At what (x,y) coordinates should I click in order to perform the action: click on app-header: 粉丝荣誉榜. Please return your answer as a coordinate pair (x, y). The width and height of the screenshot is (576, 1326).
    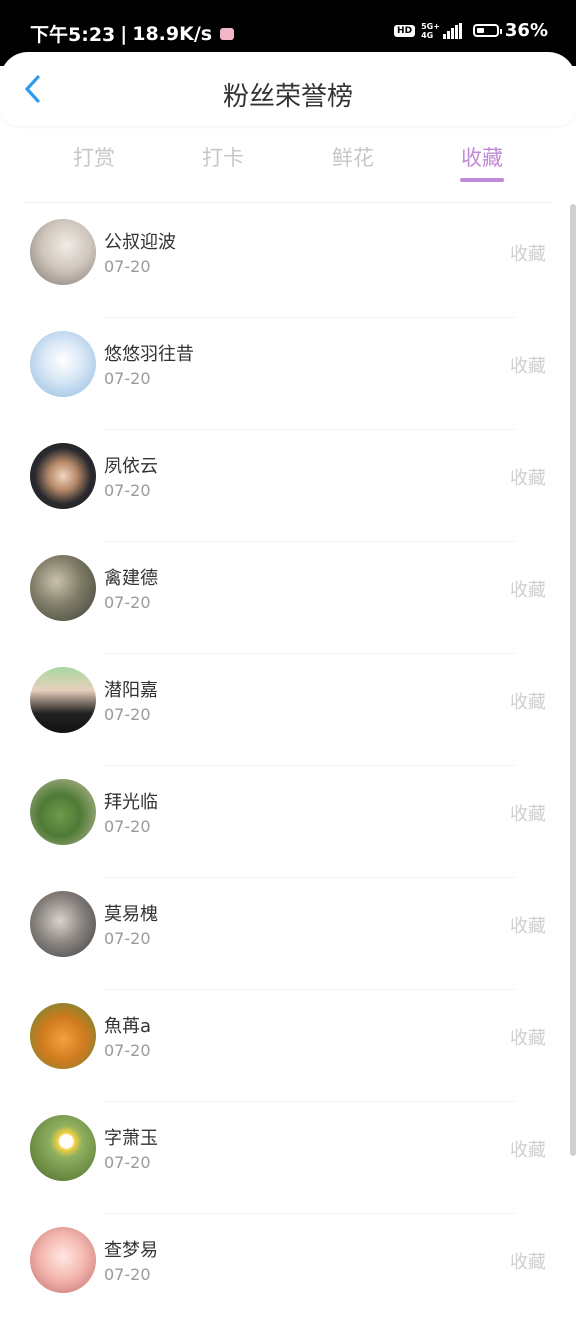
    Looking at the image, I should click on (288, 89).